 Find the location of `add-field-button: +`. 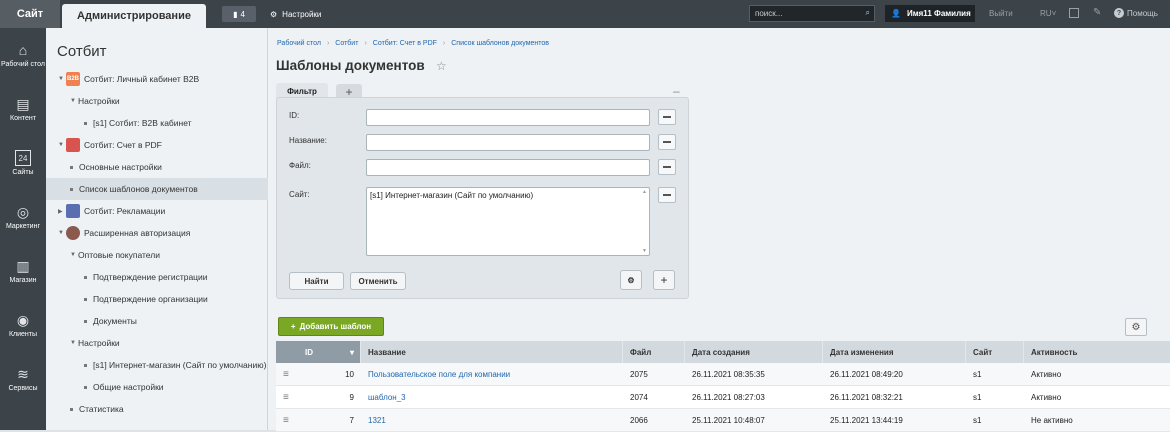

add-field-button: + is located at coordinates (664, 280).